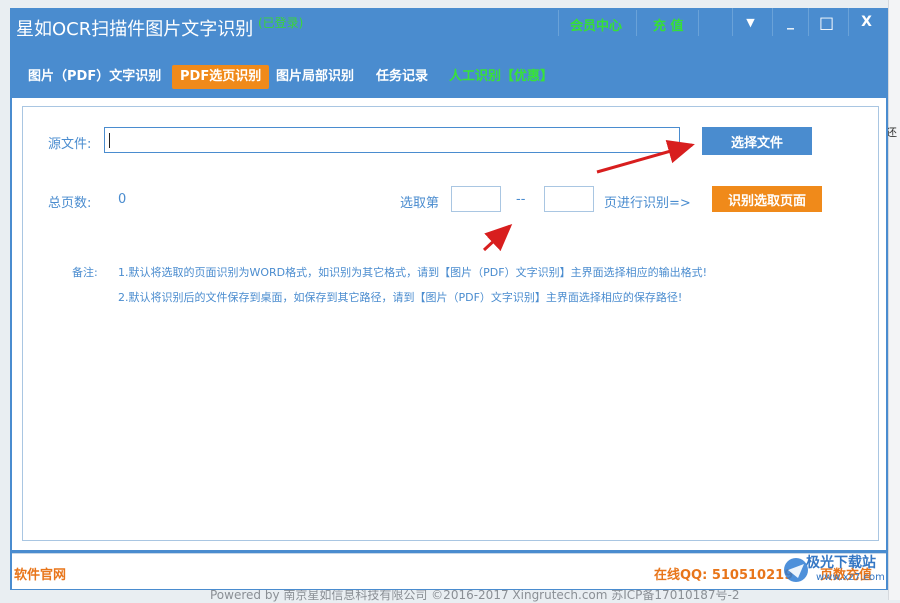 This screenshot has width=900, height=603. Describe the element at coordinates (767, 199) in the screenshot. I see `recognize-pages-button: 识别选取页面` at that location.